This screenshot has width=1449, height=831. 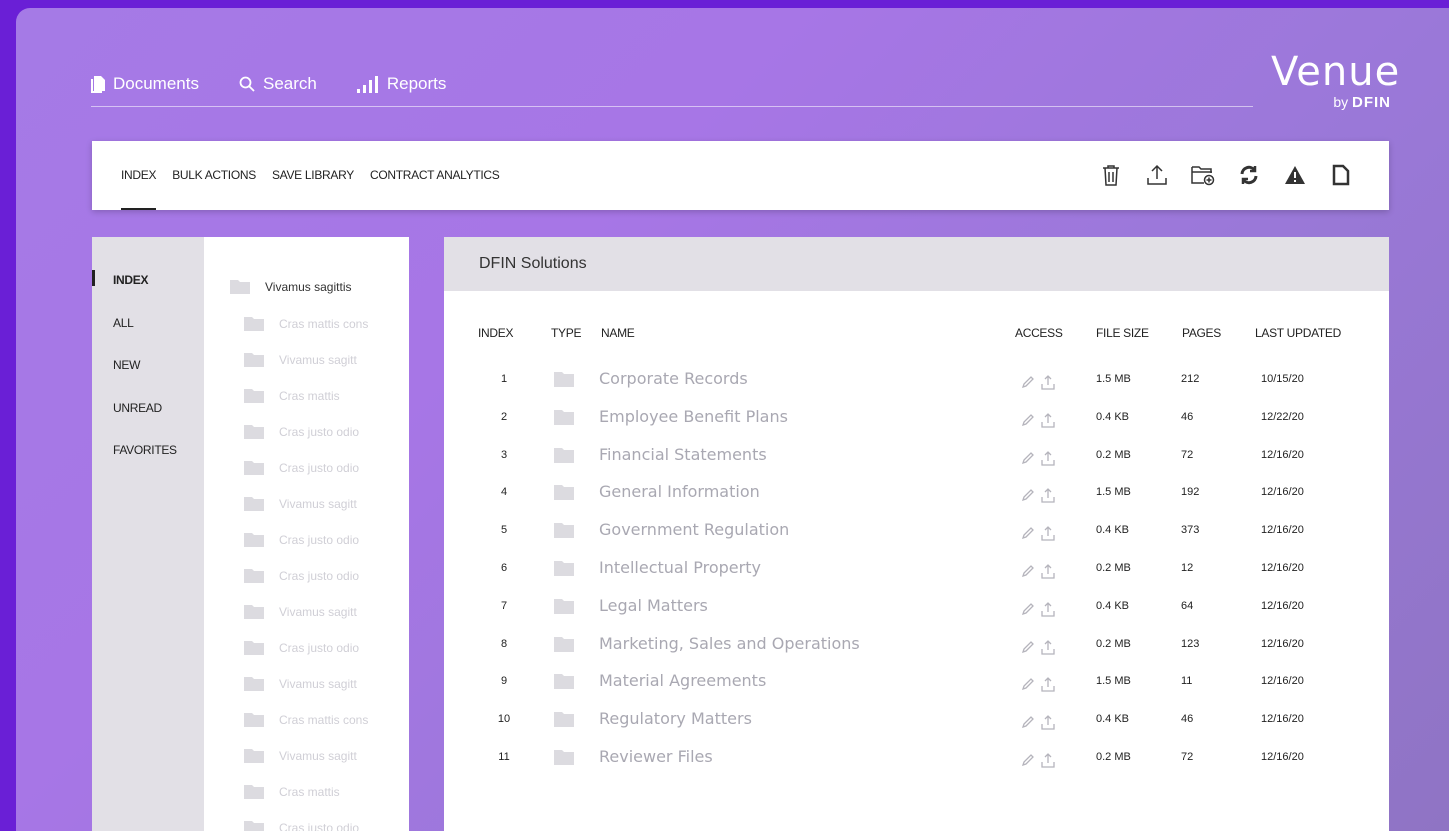 What do you see at coordinates (916, 688) in the screenshot?
I see `table-row: 9 Material Agreements 1.5 MB 11 12/16/20` at bounding box center [916, 688].